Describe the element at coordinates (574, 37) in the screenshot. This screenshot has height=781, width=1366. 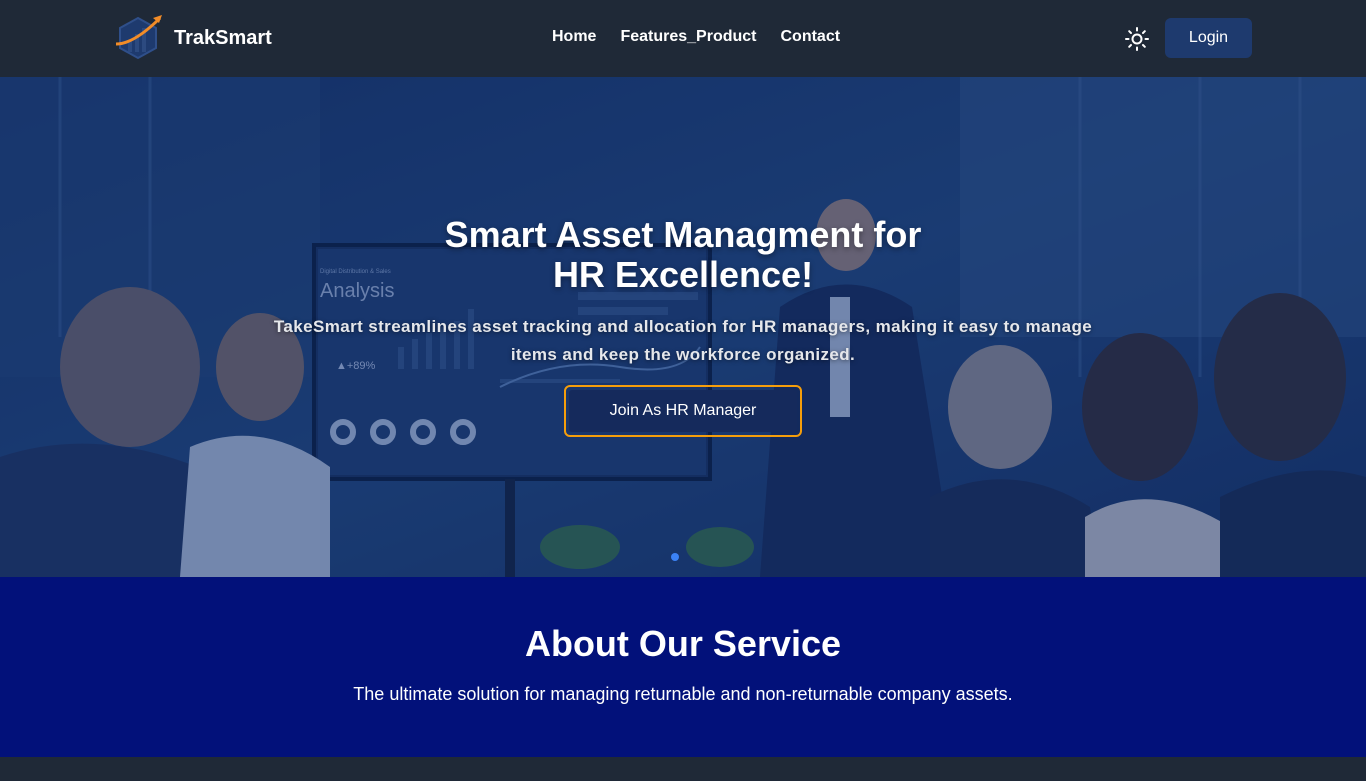
I see `nav-link-home: Home` at that location.